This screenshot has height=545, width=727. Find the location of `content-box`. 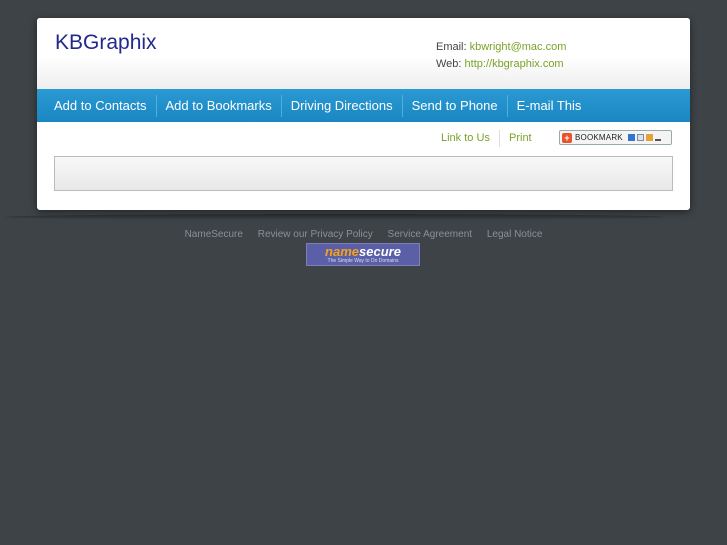

content-box is located at coordinates (363, 173).